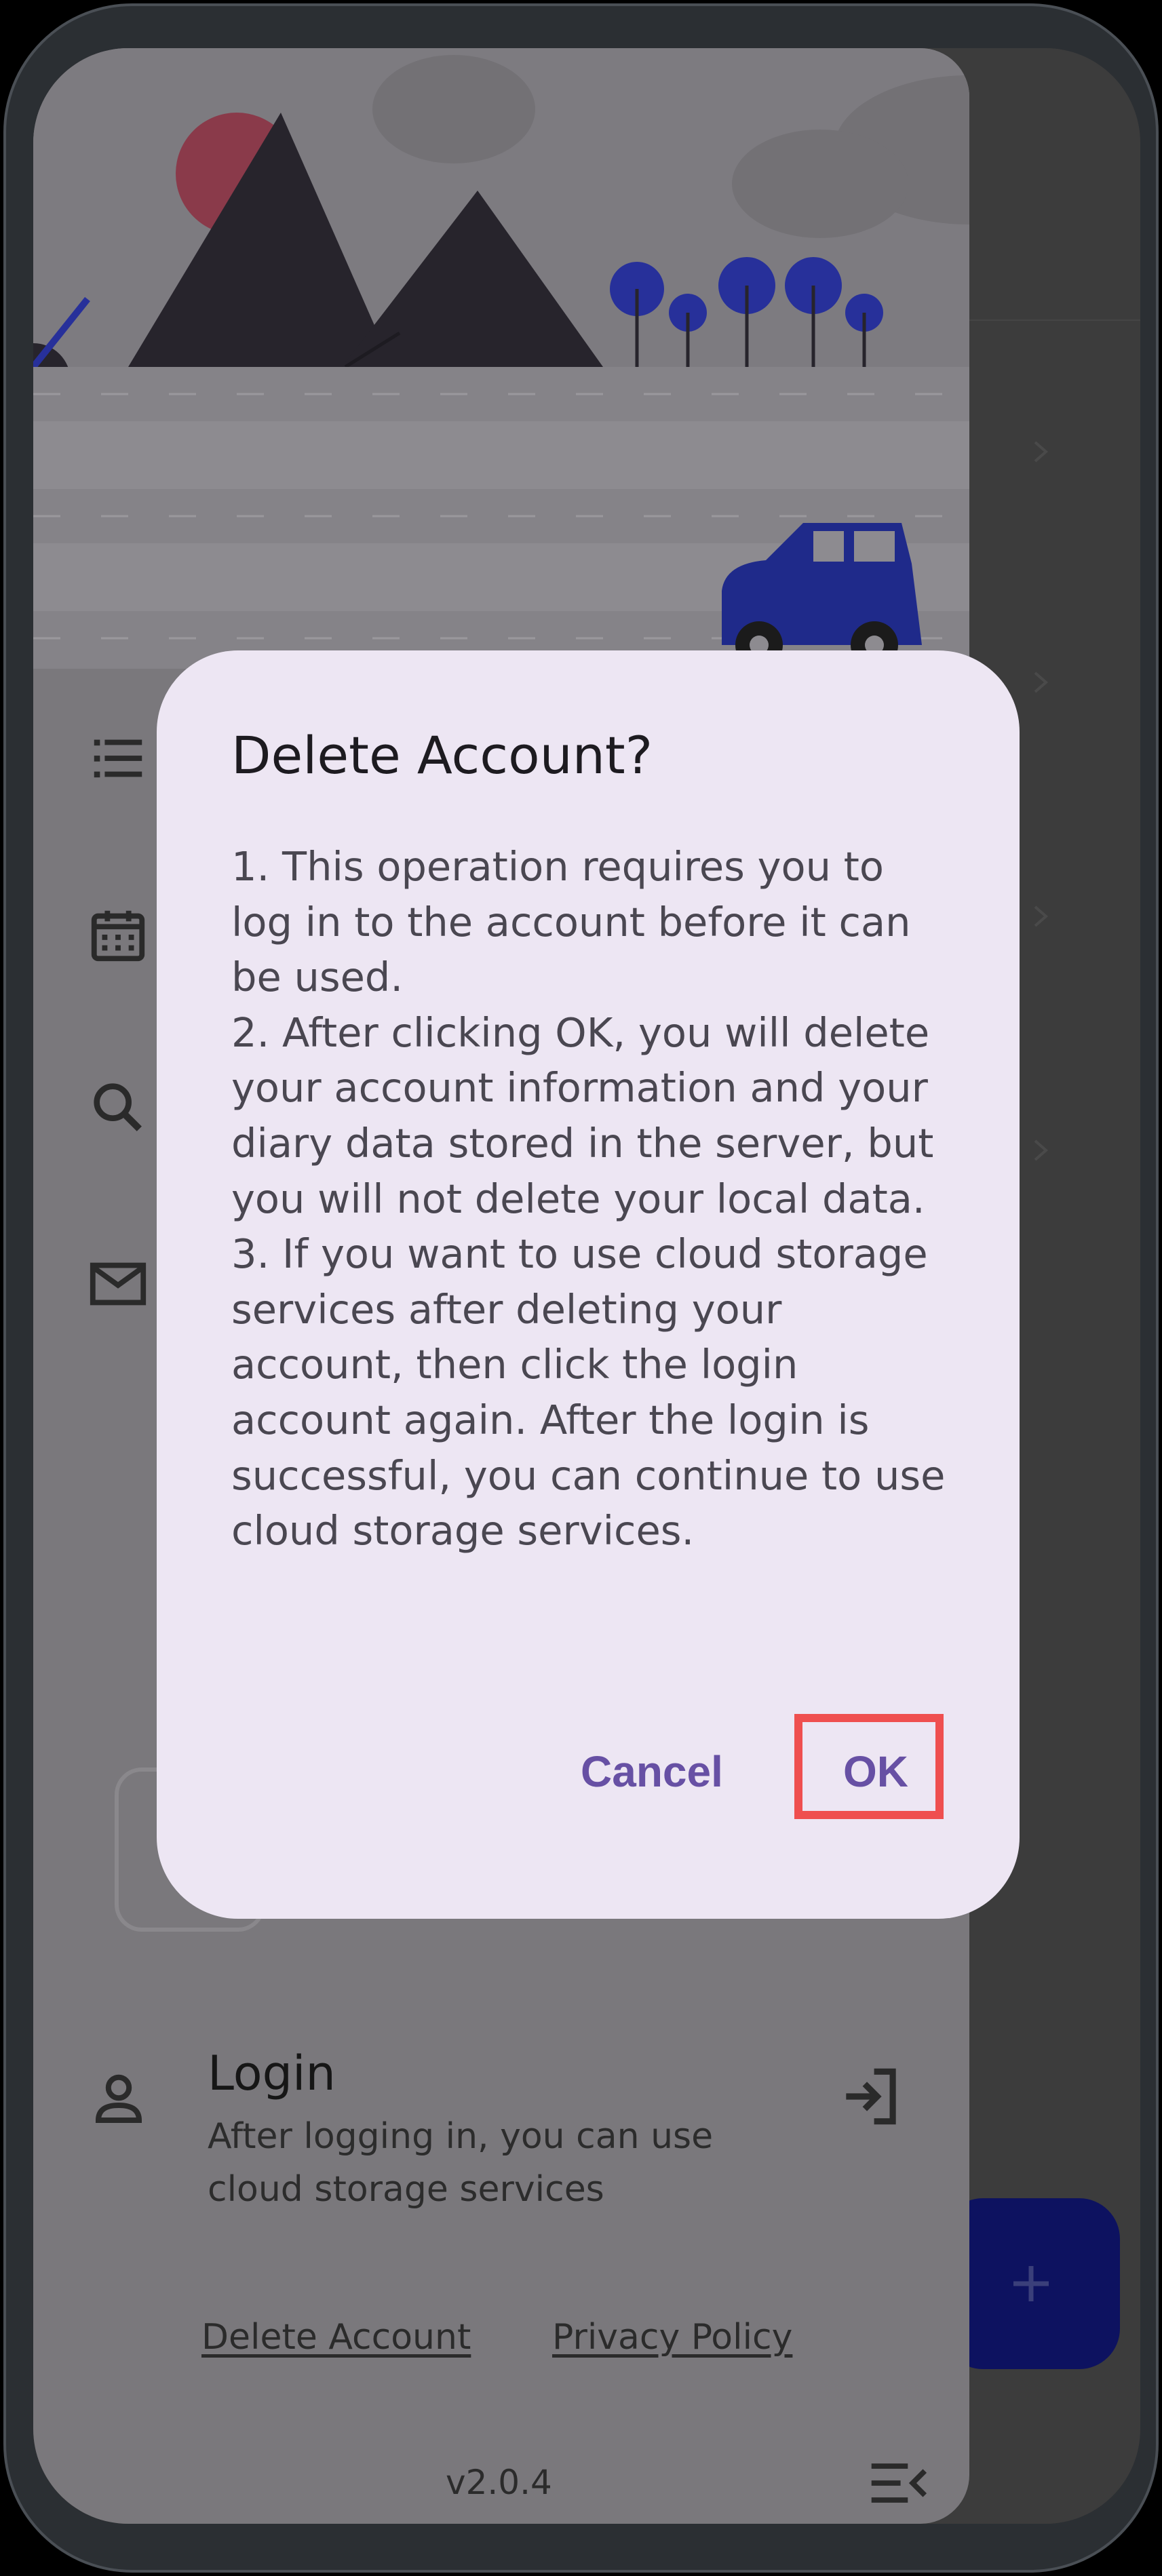 The height and width of the screenshot is (2576, 1162). Describe the element at coordinates (118, 1107) in the screenshot. I see `search-icon` at that location.